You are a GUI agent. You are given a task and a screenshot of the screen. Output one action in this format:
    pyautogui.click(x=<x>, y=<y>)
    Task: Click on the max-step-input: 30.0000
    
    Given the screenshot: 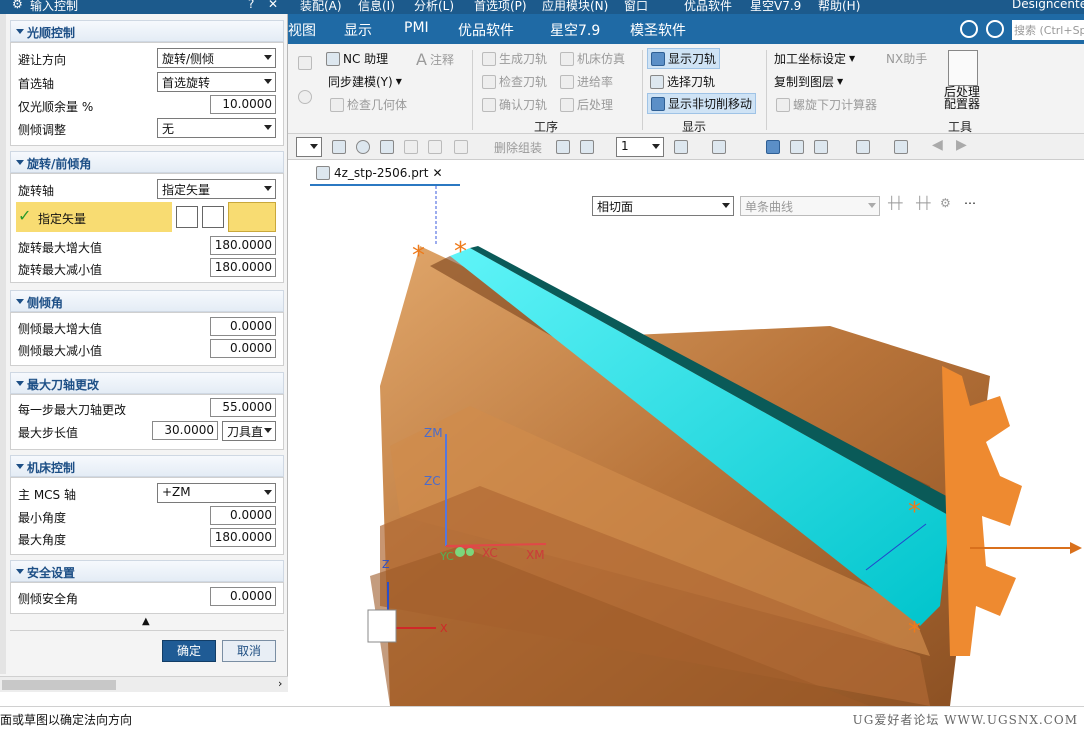 What is the action you would take?
    pyautogui.click(x=185, y=430)
    